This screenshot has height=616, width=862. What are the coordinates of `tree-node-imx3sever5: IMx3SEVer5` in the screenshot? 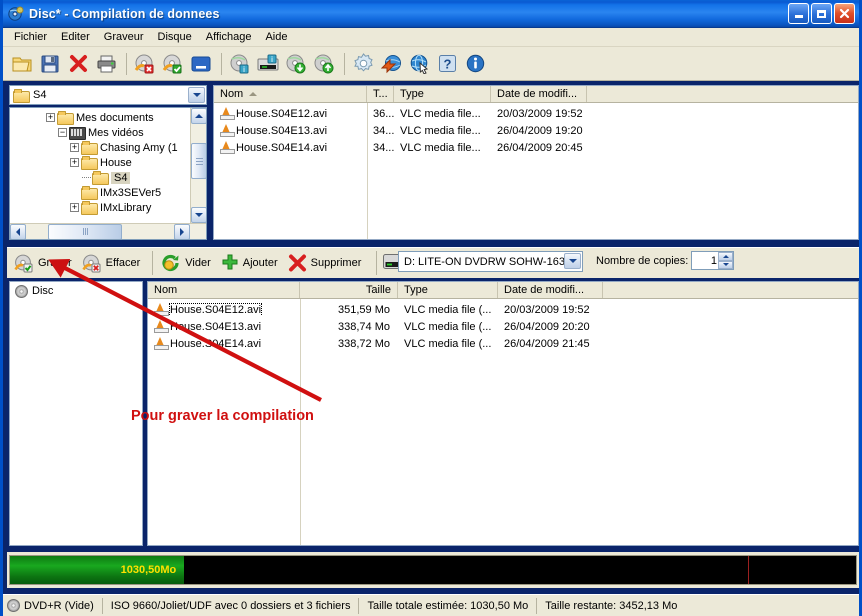 It's located at (100, 192).